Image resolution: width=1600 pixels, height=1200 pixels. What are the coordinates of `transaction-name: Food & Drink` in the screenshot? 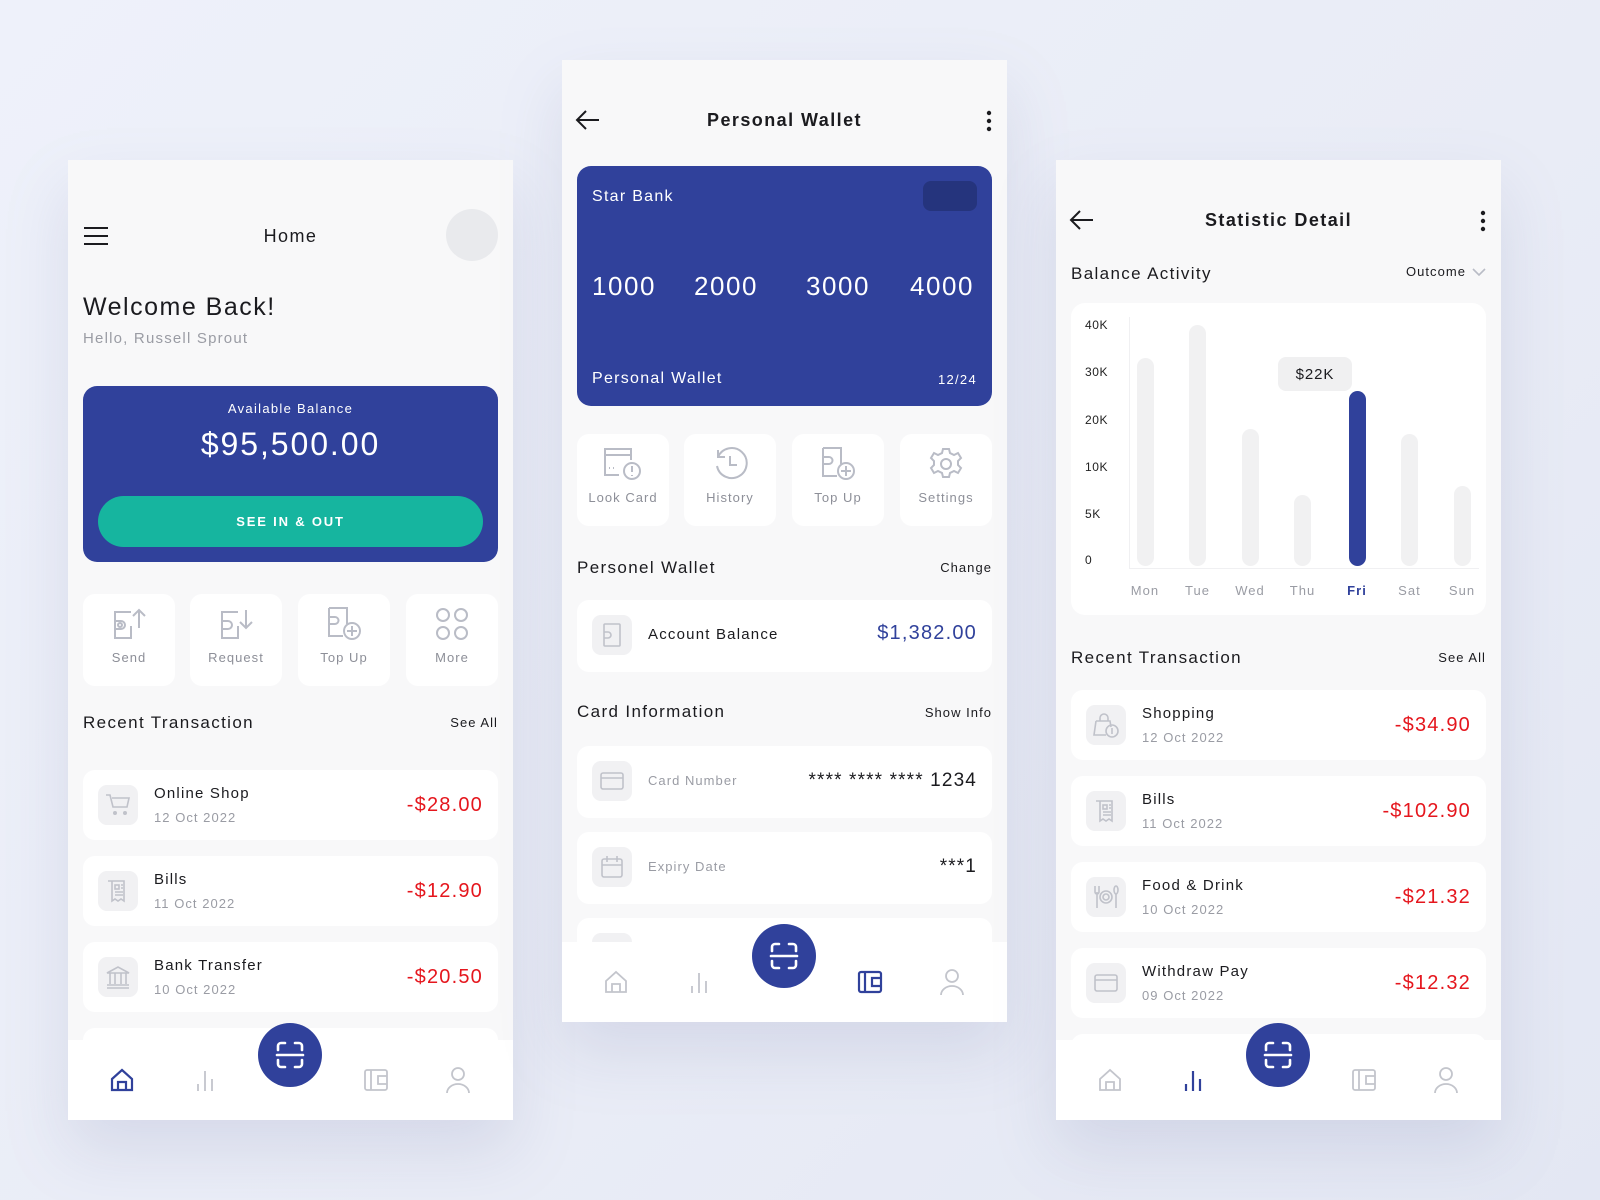 It's located at (1193, 885).